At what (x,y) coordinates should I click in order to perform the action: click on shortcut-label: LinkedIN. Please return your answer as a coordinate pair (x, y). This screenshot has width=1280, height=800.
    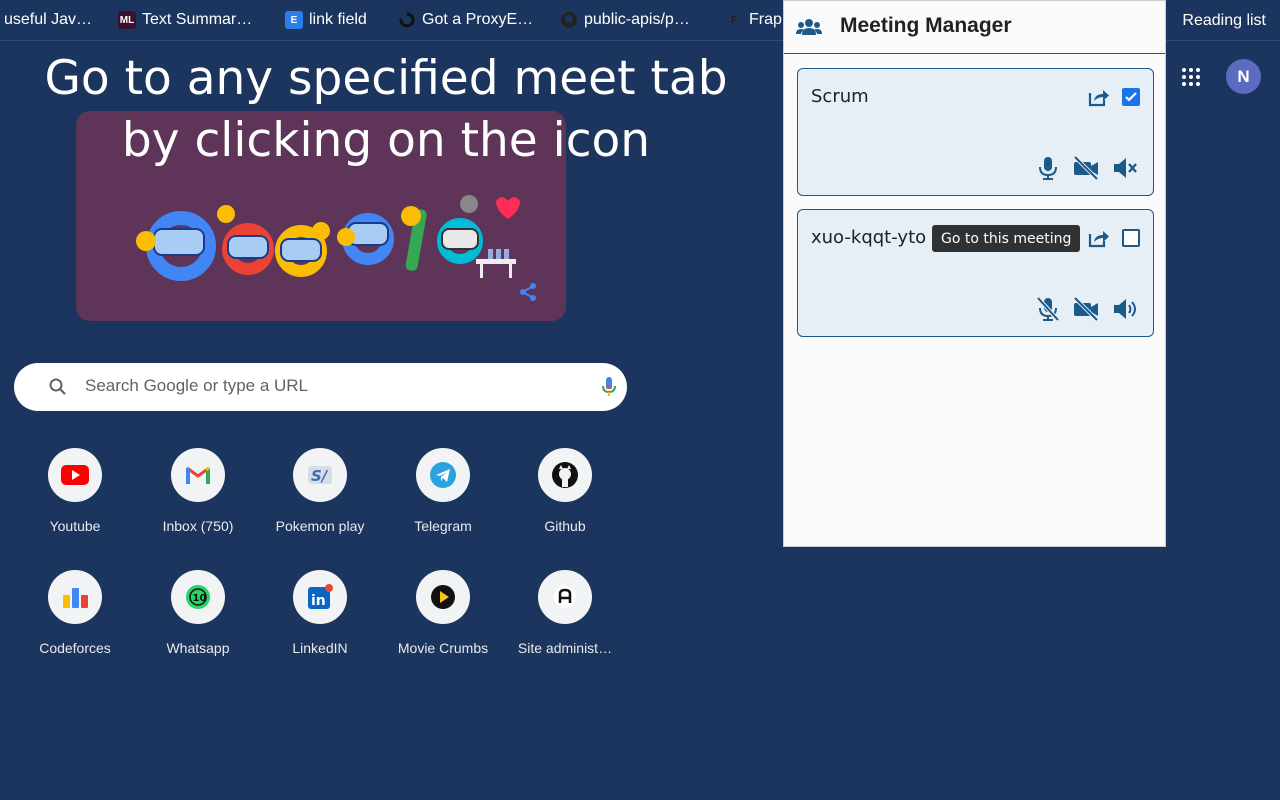
    Looking at the image, I should click on (320, 648).